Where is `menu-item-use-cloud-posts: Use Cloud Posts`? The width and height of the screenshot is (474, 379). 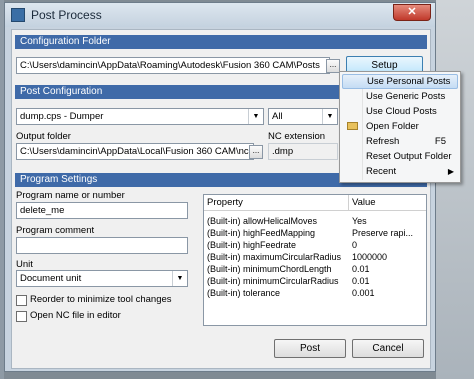 menu-item-use-cloud-posts: Use Cloud Posts is located at coordinates (400, 111).